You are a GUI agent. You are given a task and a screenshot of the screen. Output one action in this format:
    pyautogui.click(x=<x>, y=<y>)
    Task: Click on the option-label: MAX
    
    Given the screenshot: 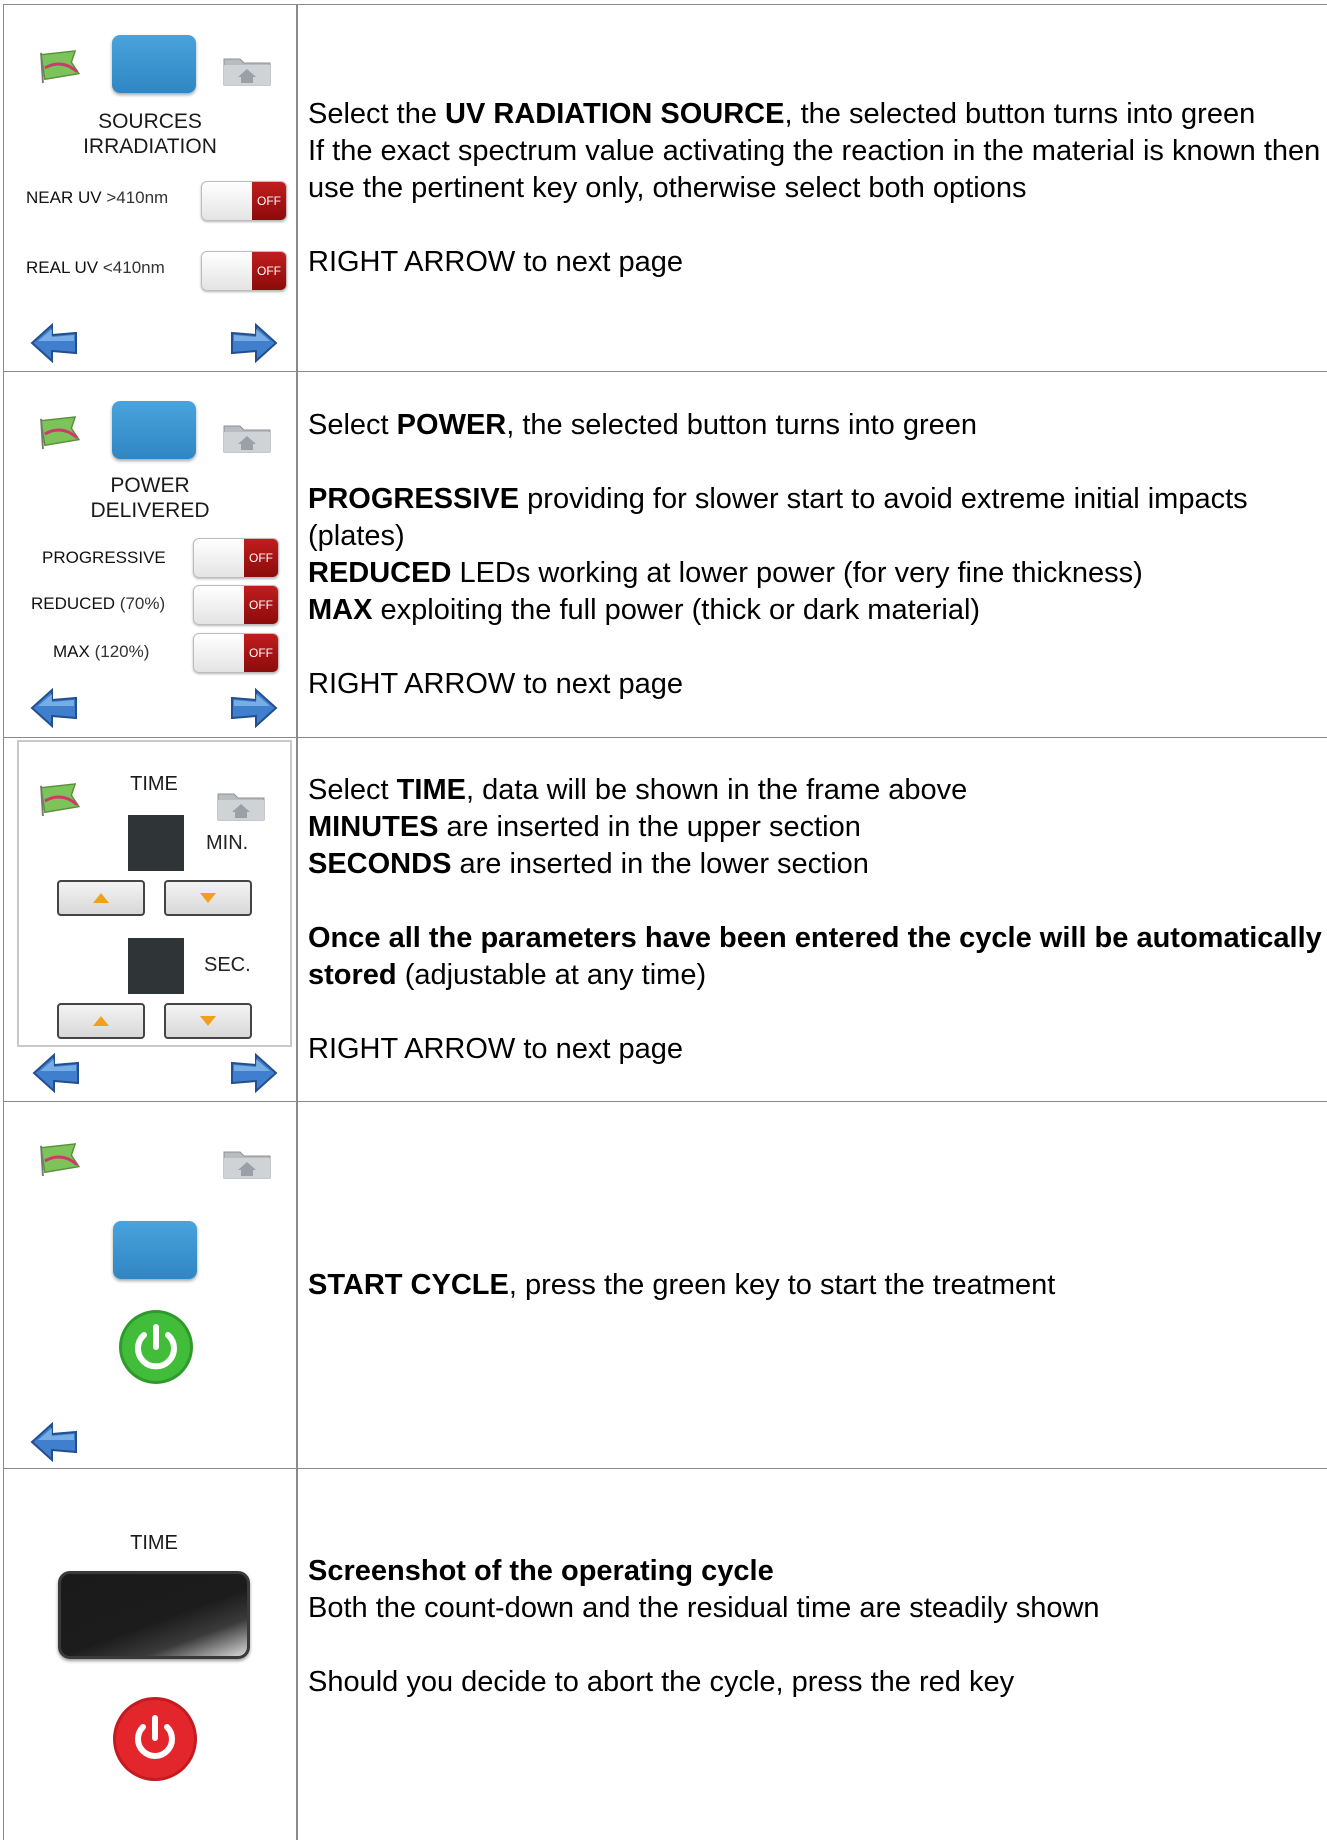 What is the action you would take?
    pyautogui.click(x=71, y=651)
    